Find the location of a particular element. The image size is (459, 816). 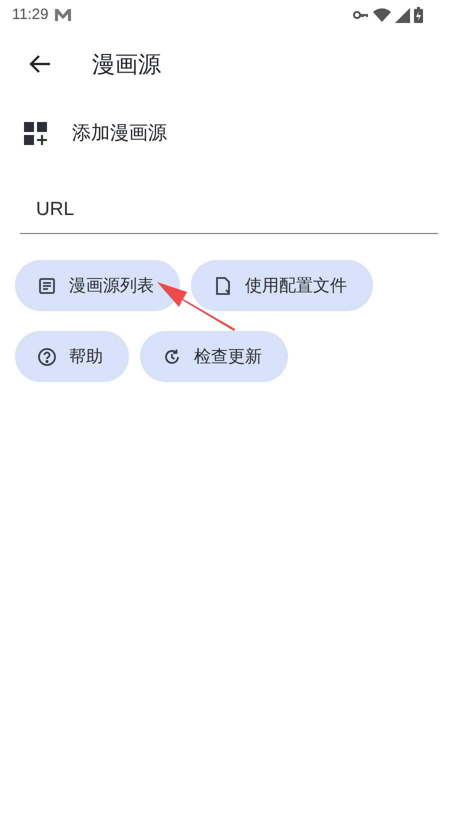

document-icon is located at coordinates (47, 286).